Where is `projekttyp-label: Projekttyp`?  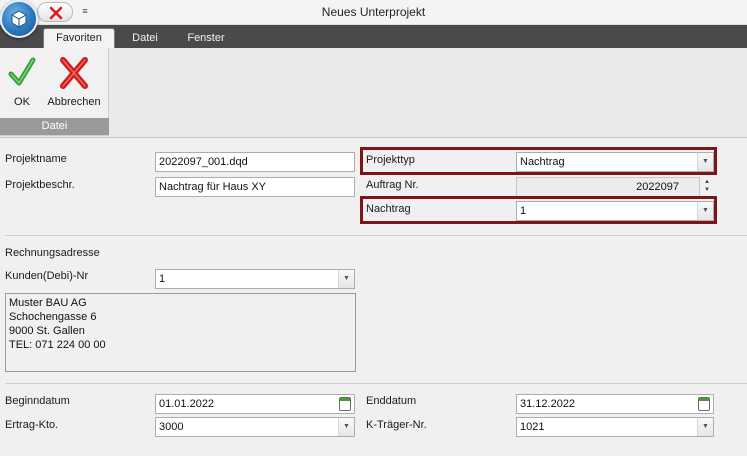
projekttyp-label: Projekttyp is located at coordinates (390, 160).